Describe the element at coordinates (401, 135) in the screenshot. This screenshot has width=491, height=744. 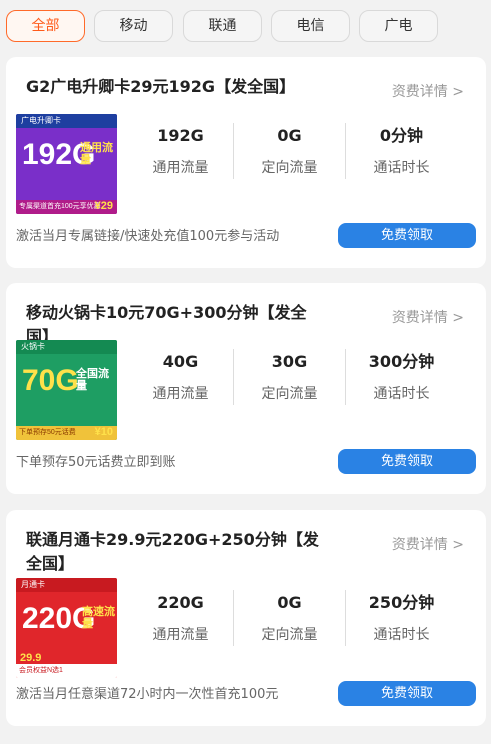
I see `stat-value: 0分钟` at that location.